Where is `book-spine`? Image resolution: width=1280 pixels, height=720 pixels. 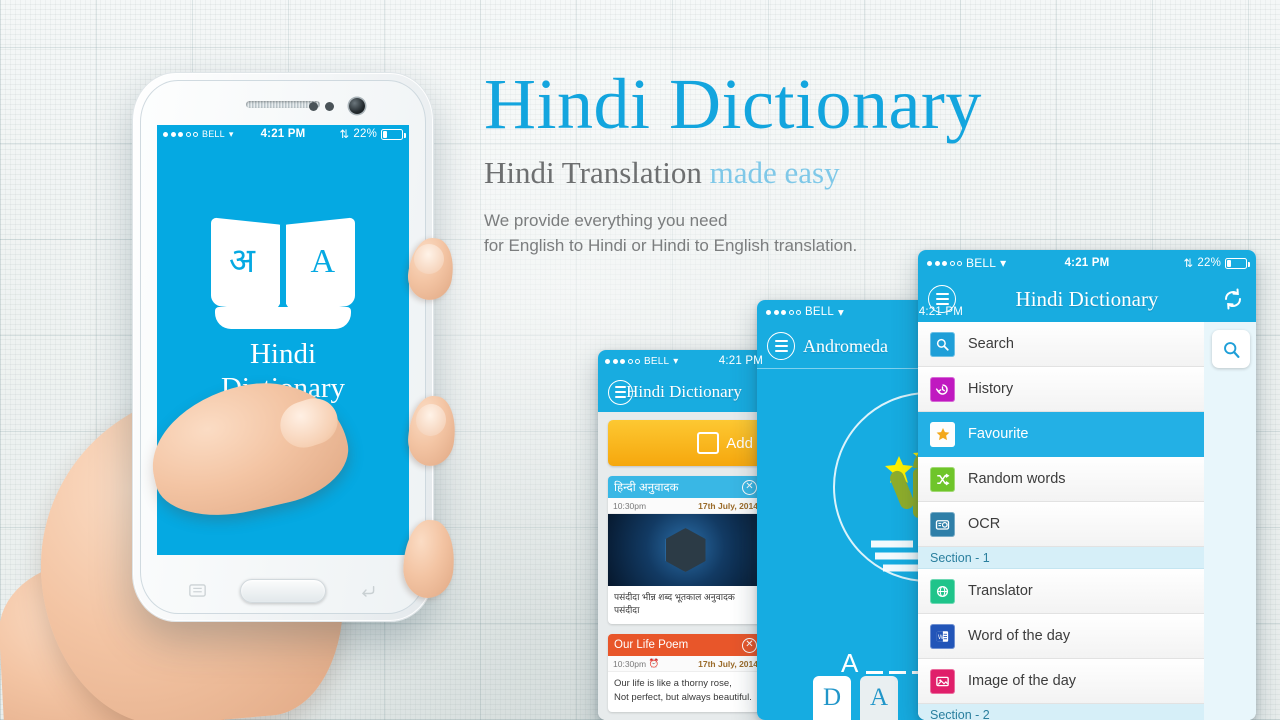
book-spine is located at coordinates (283, 272).